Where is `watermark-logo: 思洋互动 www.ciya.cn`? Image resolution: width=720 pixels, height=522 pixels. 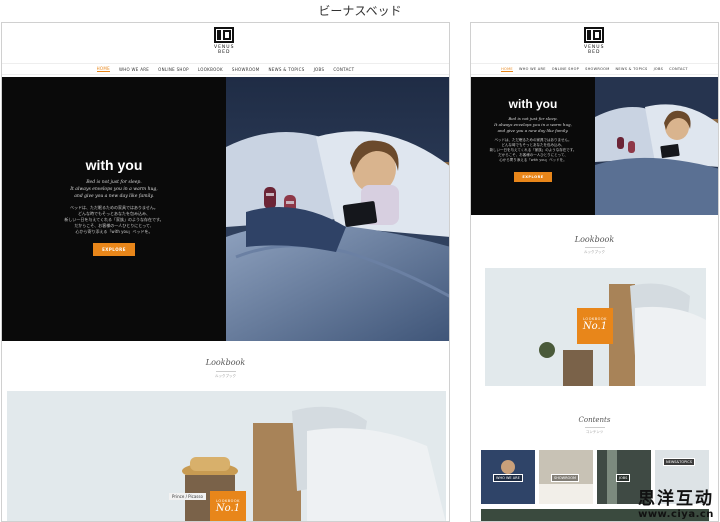 watermark-logo: 思洋互动 www.ciya.cn is located at coordinates (676, 502).